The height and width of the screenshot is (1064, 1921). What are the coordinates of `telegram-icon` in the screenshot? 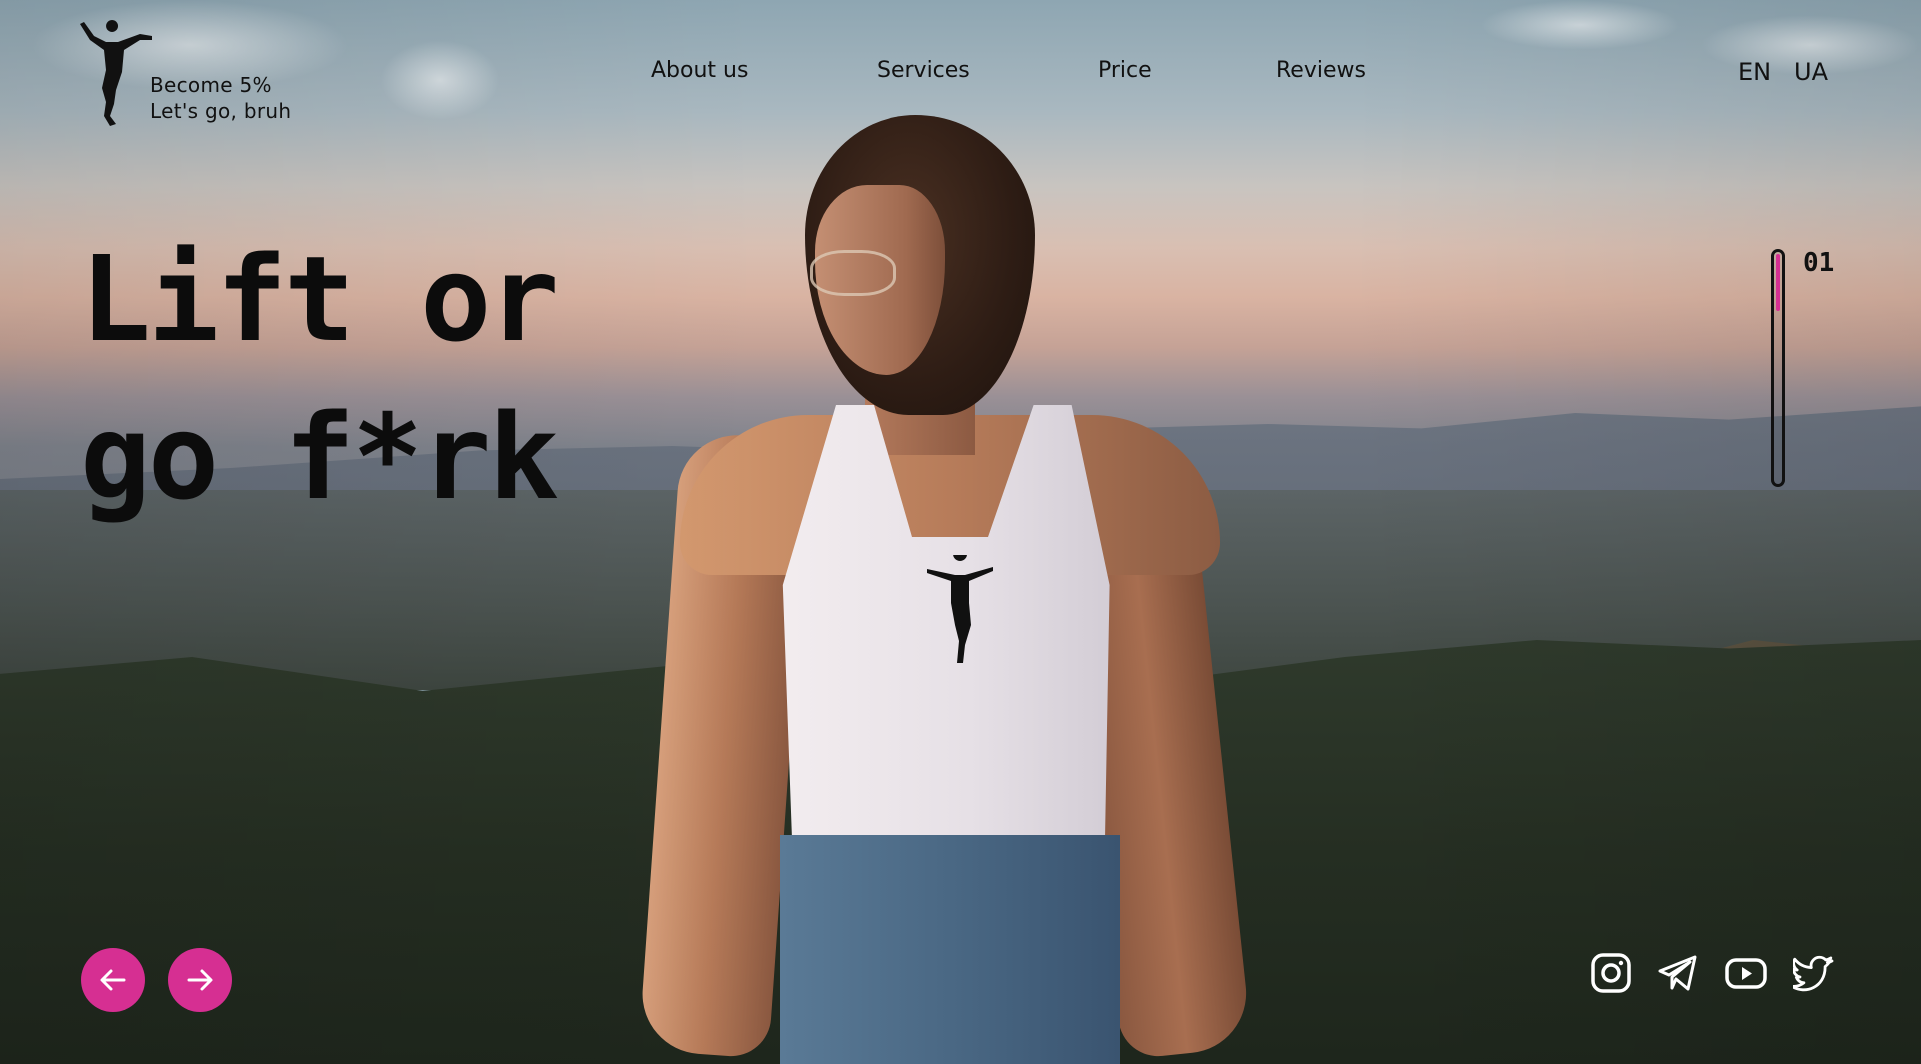 It's located at (1677, 973).